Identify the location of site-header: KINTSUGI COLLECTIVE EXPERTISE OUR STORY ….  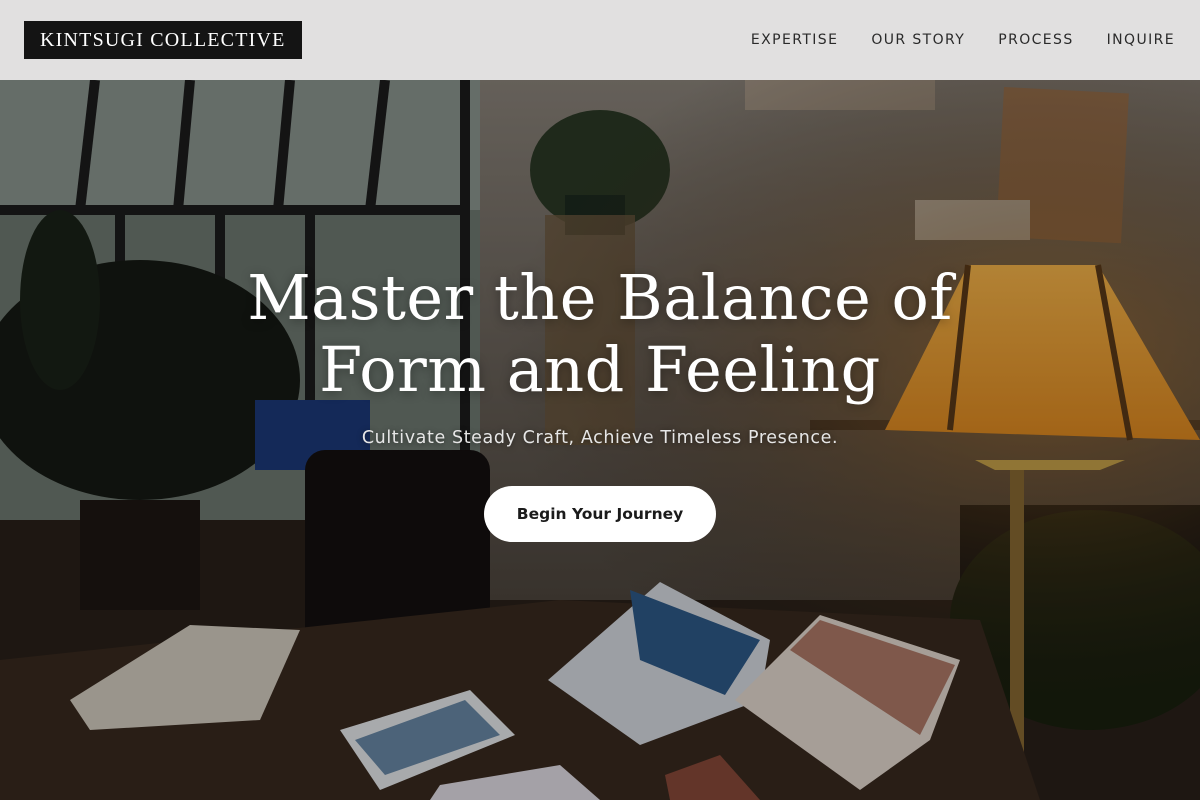
(600, 40).